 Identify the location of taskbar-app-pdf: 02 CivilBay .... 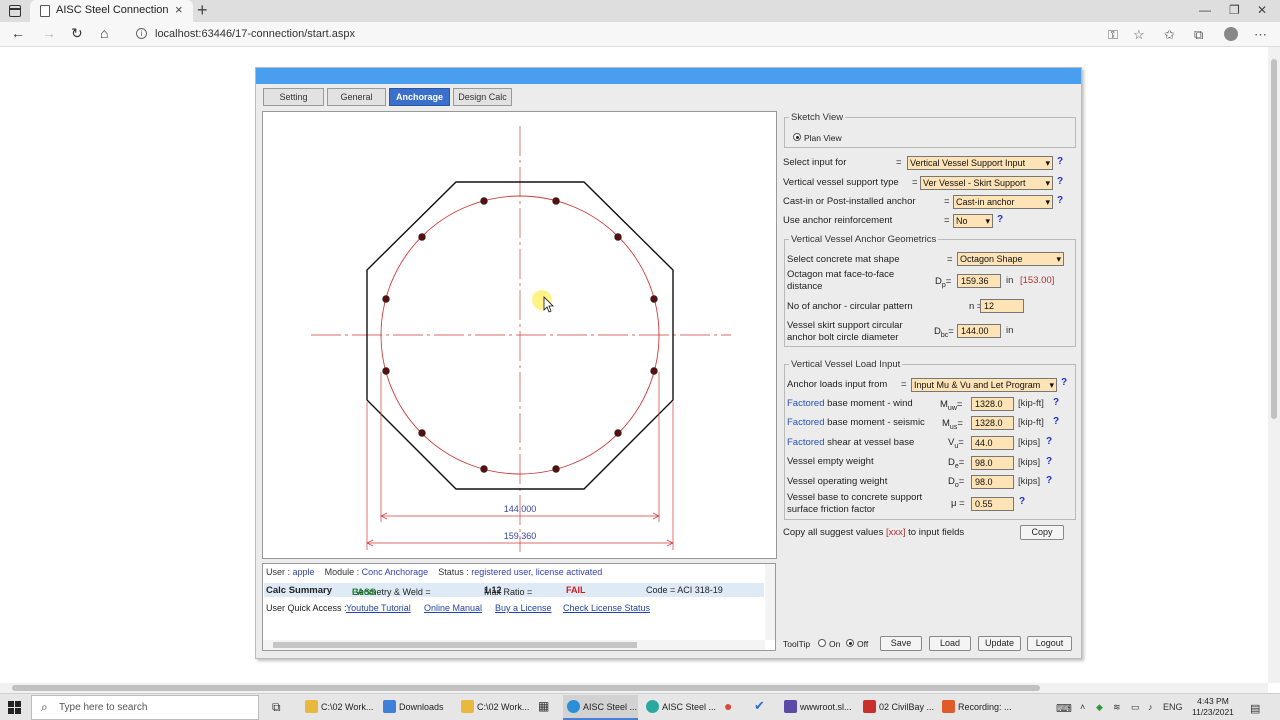
(896, 707).